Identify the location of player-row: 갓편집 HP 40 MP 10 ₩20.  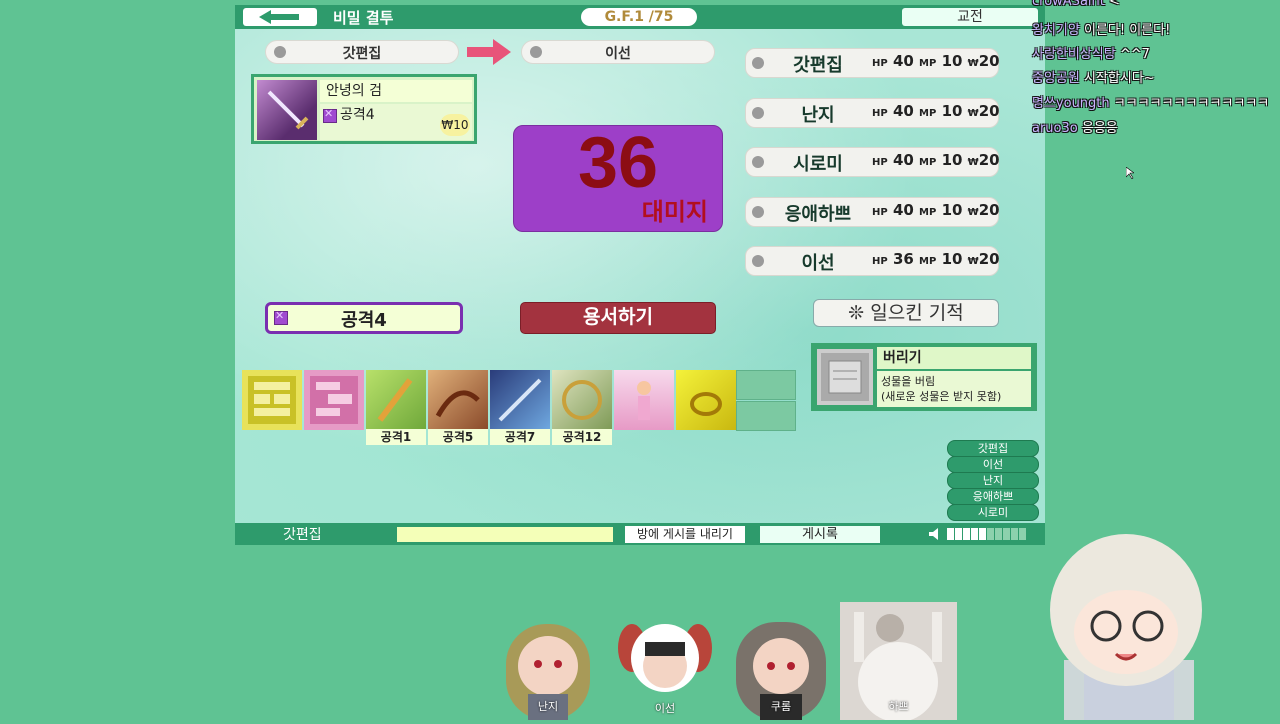
(872, 63).